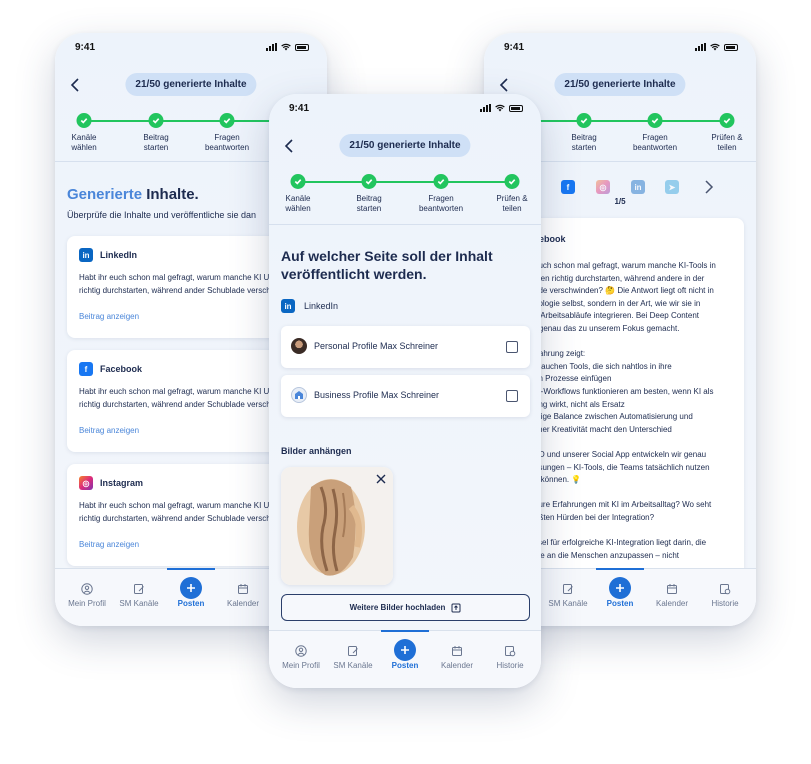 This screenshot has width=811, height=764. What do you see at coordinates (84, 142) in the screenshot?
I see `step-label: Kanäle wählen` at bounding box center [84, 142].